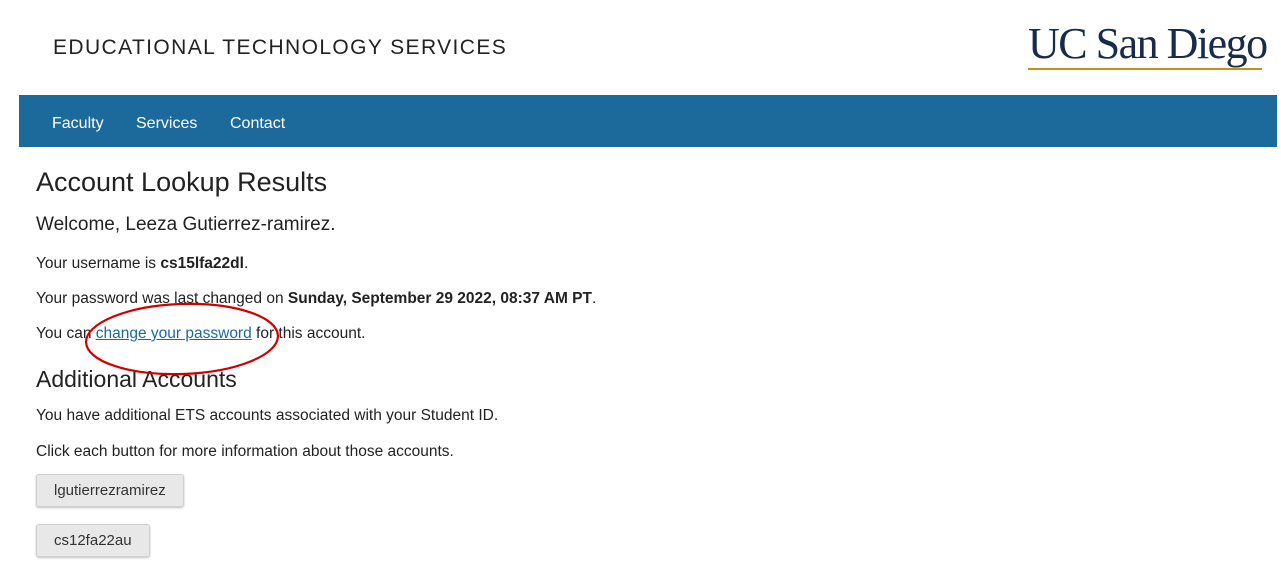  I want to click on main-nav: Faculty Services Contact, so click(648, 121).